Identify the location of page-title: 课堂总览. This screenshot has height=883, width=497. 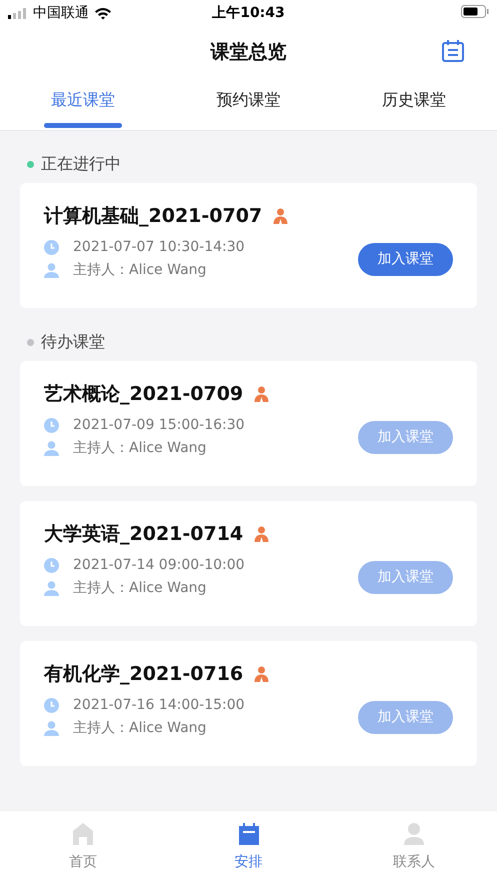
(248, 52).